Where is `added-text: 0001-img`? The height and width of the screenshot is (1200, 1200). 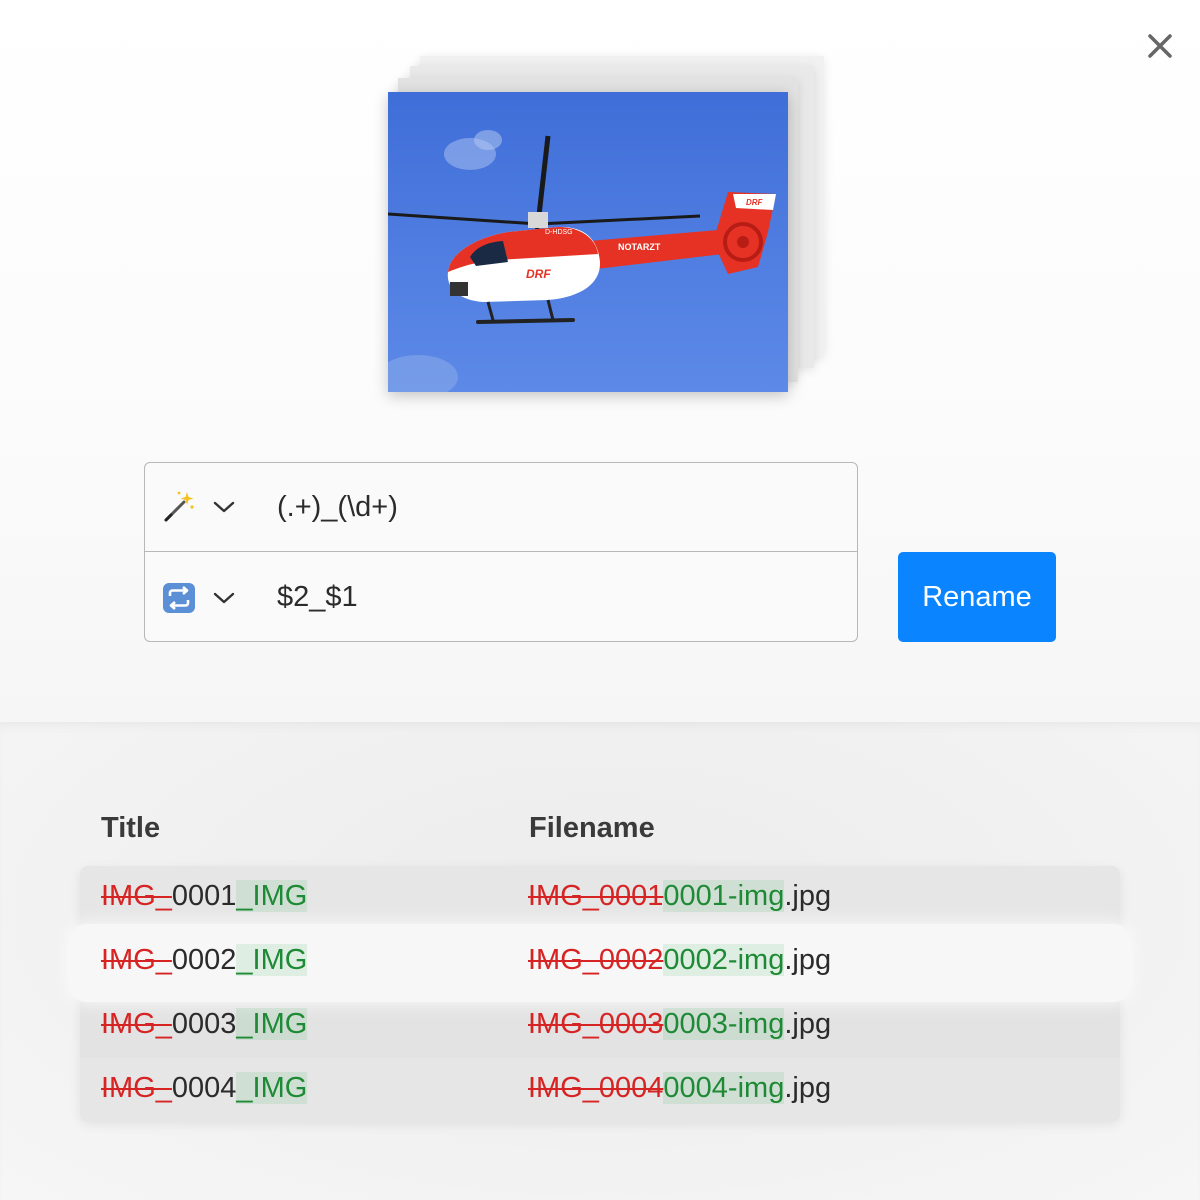
added-text: 0001-img is located at coordinates (724, 896).